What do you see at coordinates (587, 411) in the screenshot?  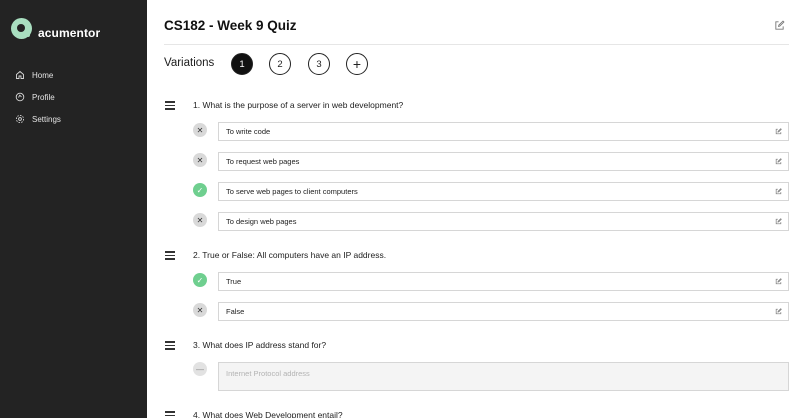 I see `scroll-fade` at bounding box center [587, 411].